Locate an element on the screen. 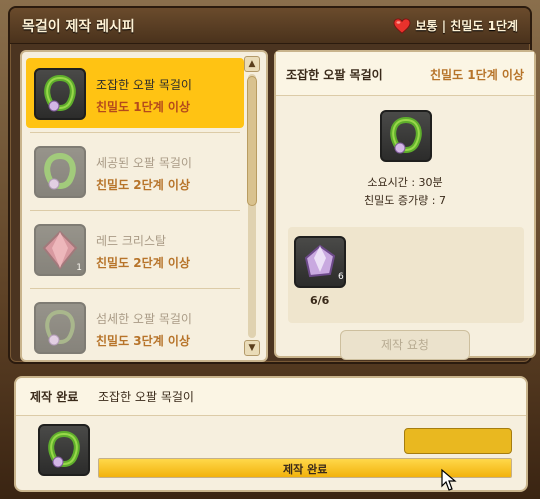 The width and height of the screenshot is (540, 499). scroll-down-button: ▼ is located at coordinates (252, 348).